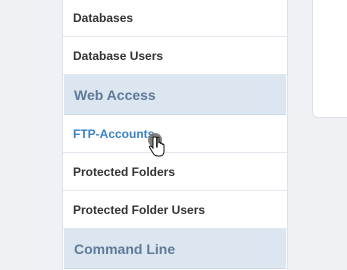 The width and height of the screenshot is (347, 270). Describe the element at coordinates (103, 18) in the screenshot. I see `sidebar-item-label: Databases` at that location.